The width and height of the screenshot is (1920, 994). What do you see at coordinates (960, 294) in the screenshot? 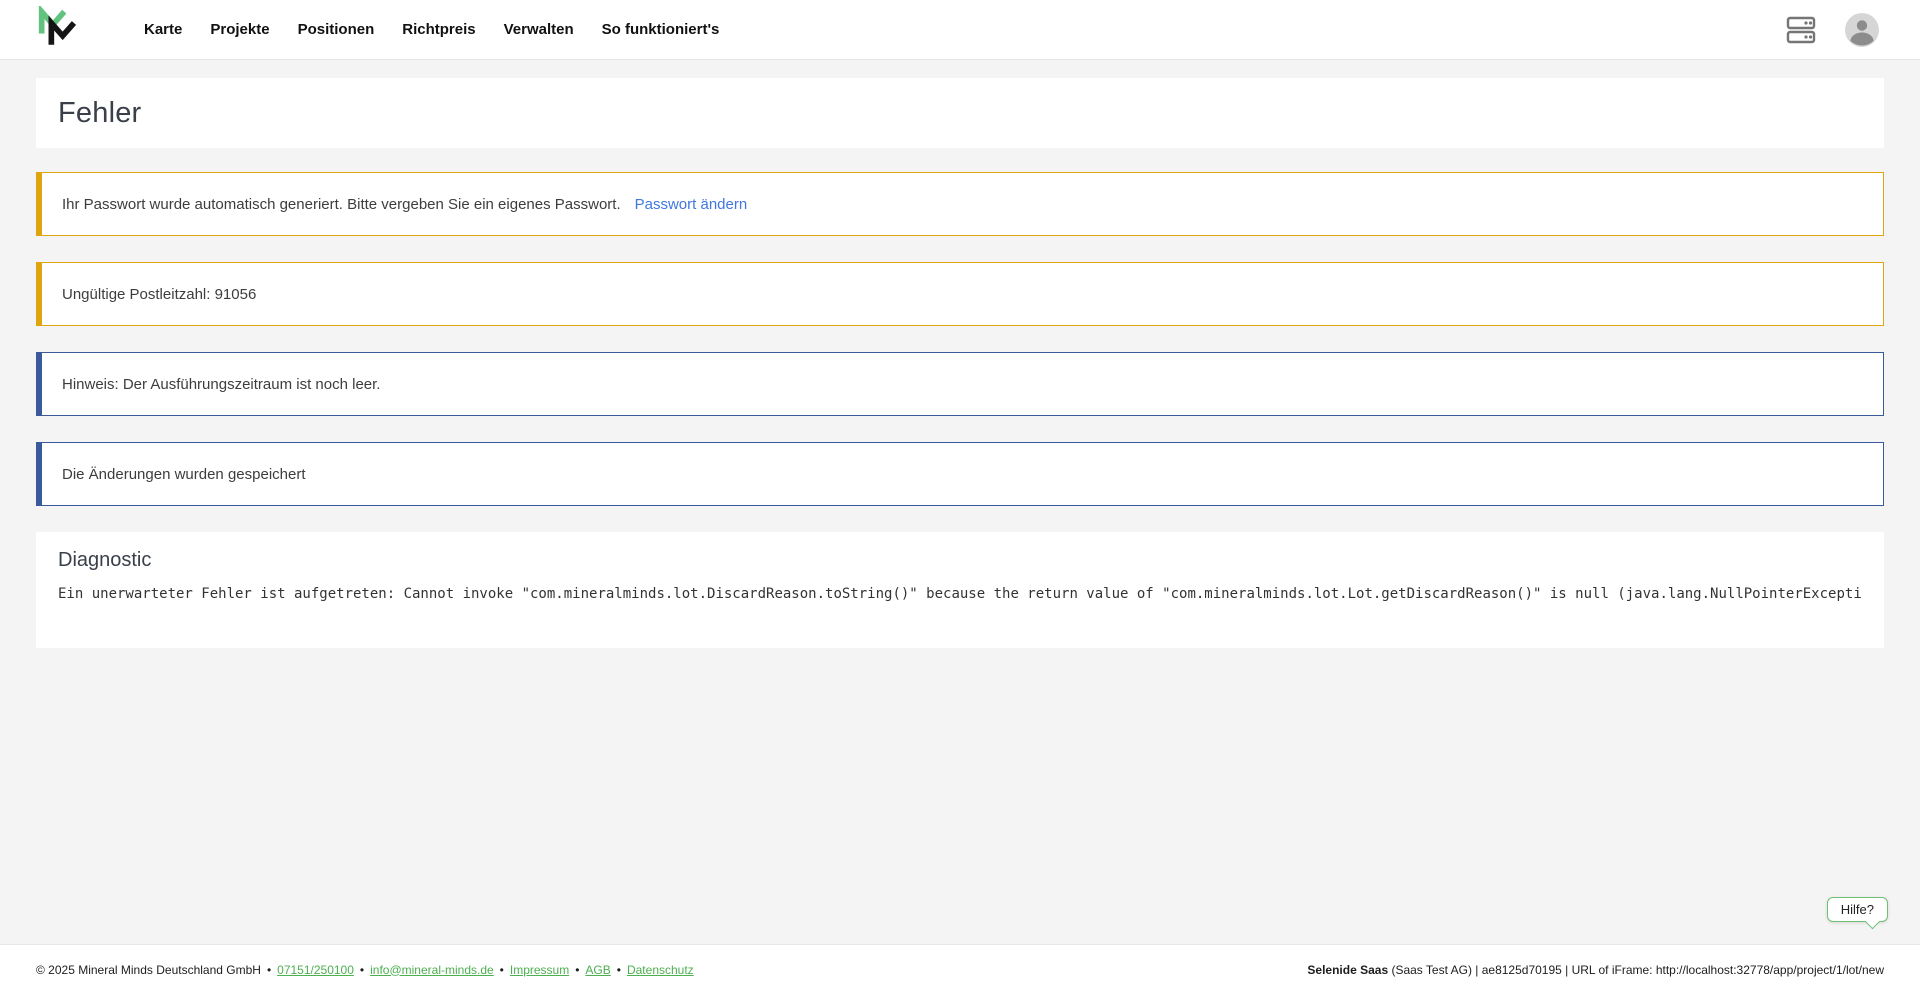
I see `alert-invalid-postal-code: Ungültige Postleitzahl: 91056` at bounding box center [960, 294].